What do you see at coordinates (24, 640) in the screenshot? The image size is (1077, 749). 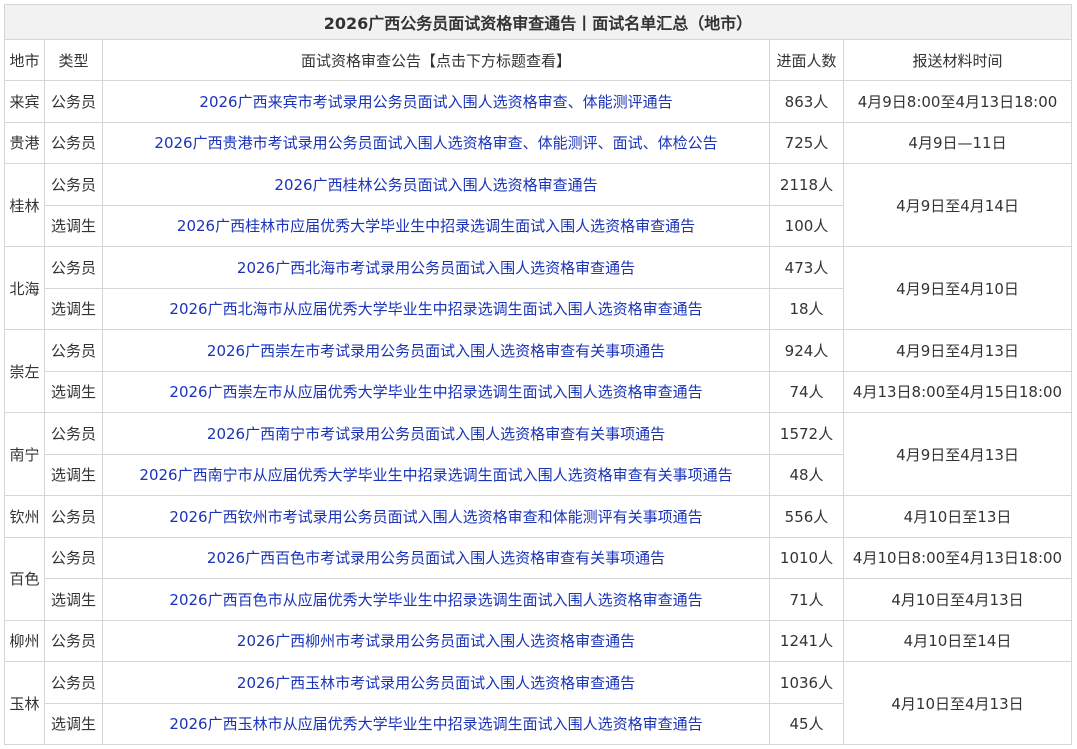 I see `city-cell: 柳州` at bounding box center [24, 640].